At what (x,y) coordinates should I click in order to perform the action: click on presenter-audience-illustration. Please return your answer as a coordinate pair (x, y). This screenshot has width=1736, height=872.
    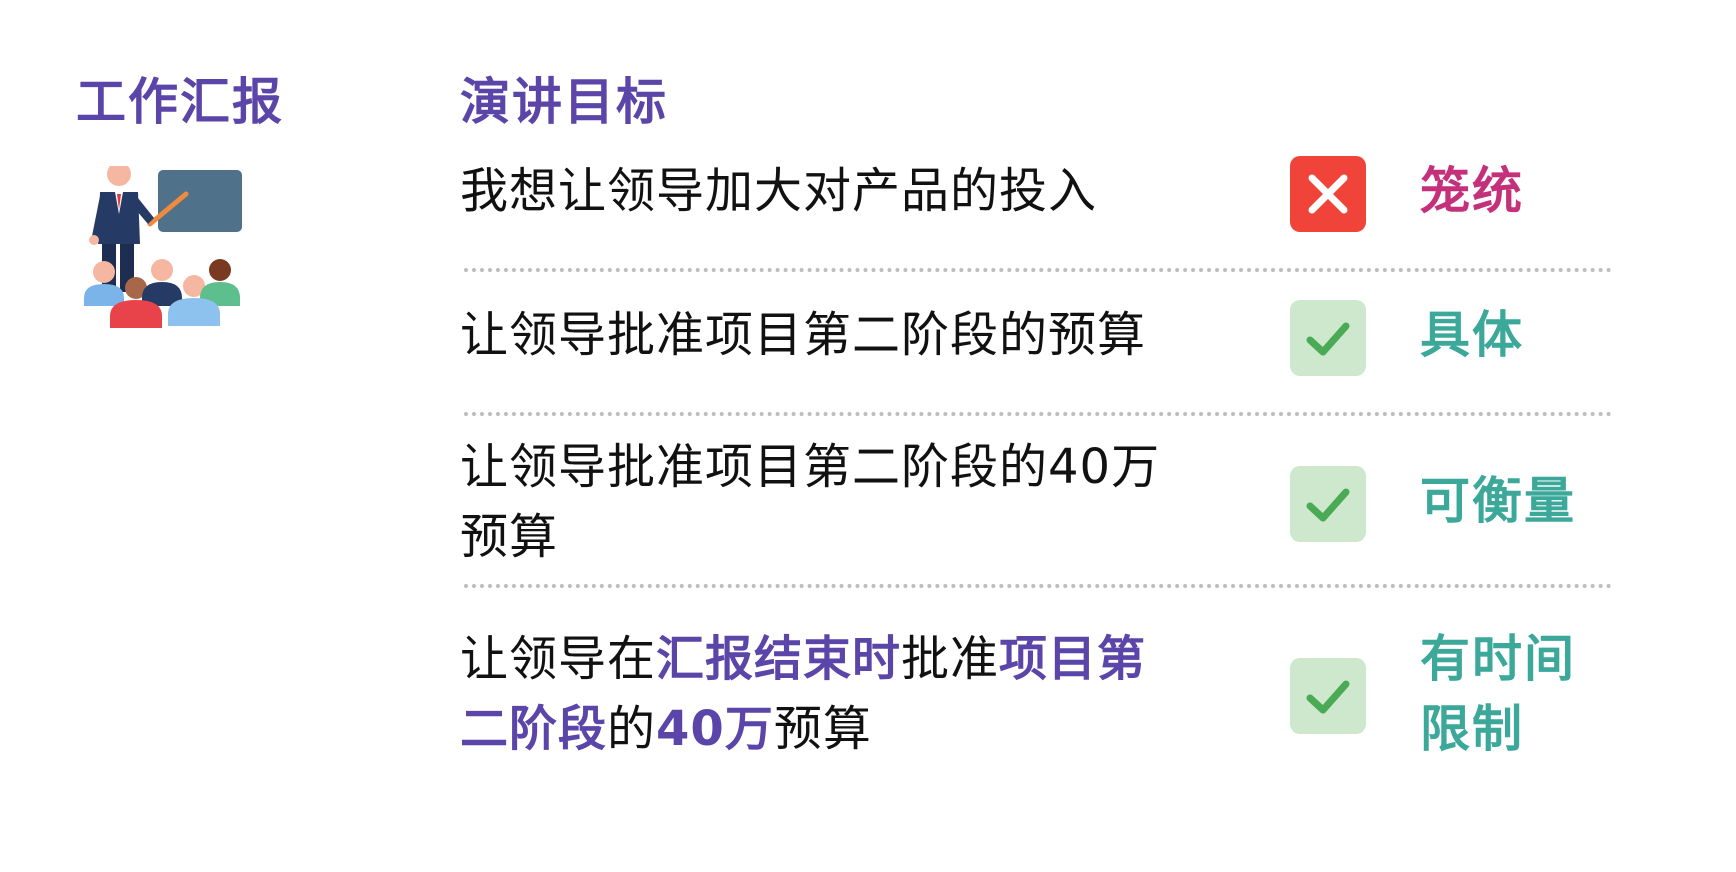
    Looking at the image, I should click on (182, 264).